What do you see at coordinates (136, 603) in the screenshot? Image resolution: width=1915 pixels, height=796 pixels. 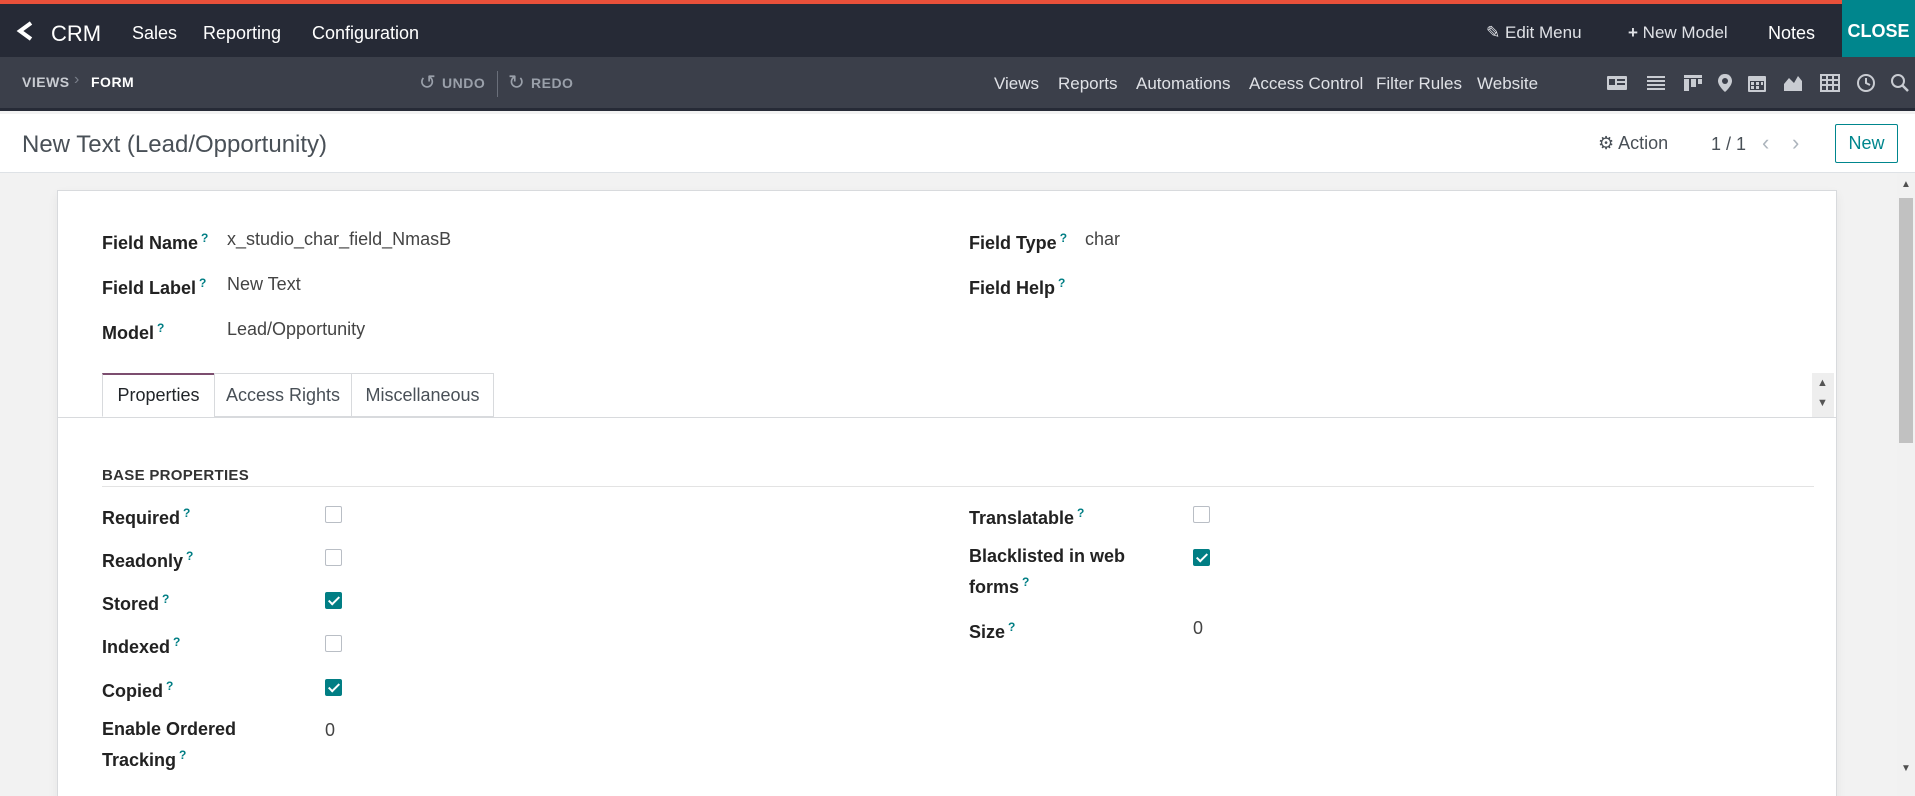 I see `stored-label: Stored?` at bounding box center [136, 603].